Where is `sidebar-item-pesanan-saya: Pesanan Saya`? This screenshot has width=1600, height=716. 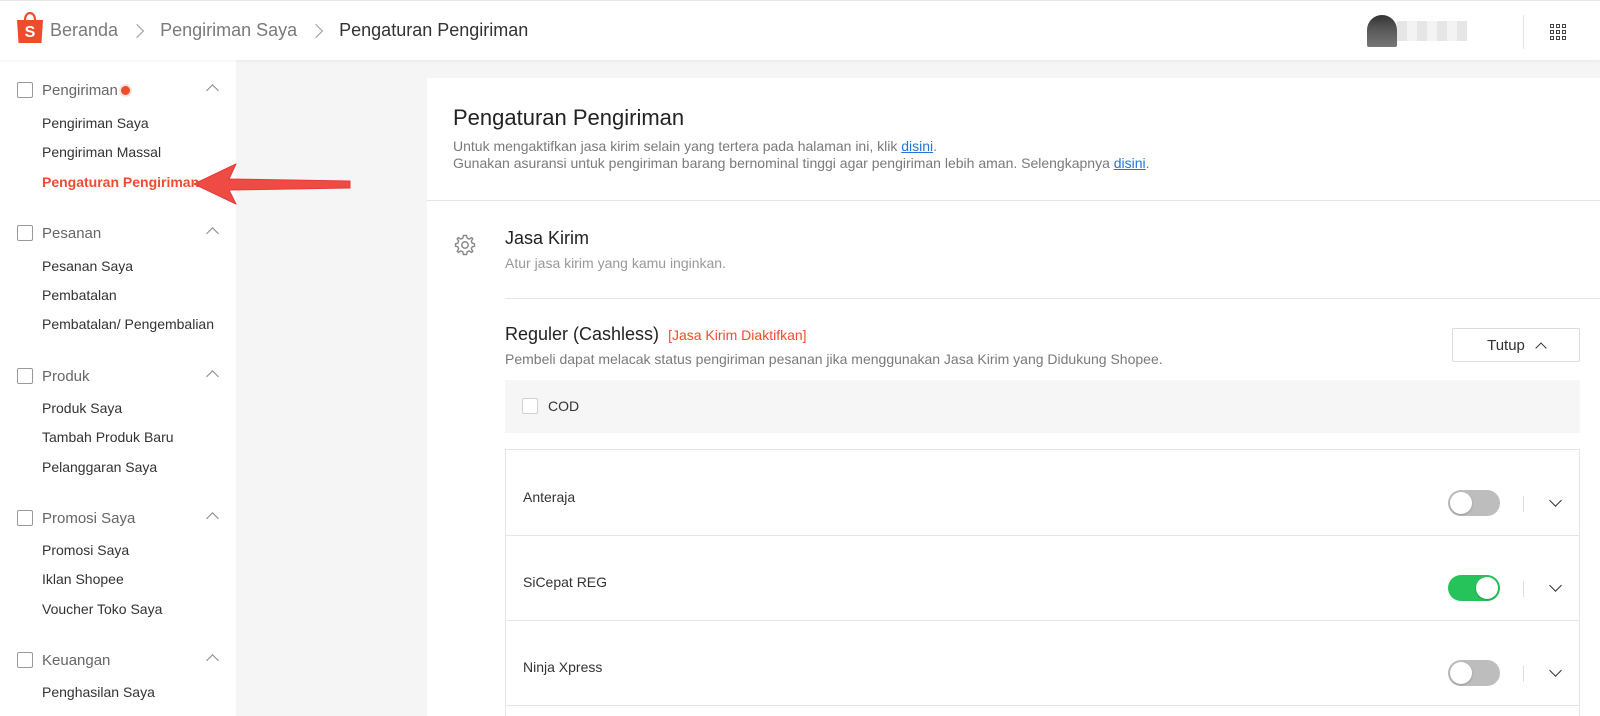
sidebar-item-pesanan-saya: Pesanan Saya is located at coordinates (87, 266).